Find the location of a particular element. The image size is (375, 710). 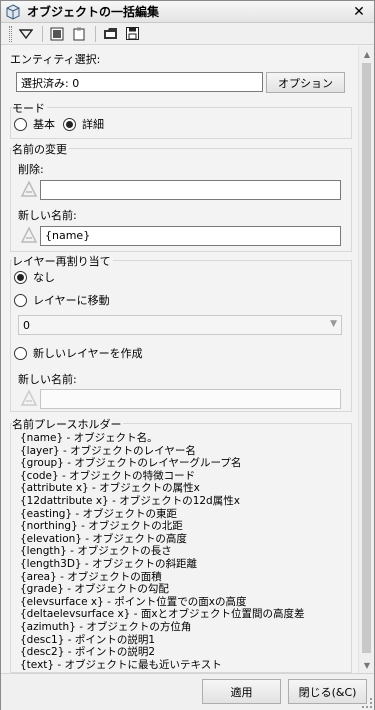

mode-detail-label: 詳細 is located at coordinates (93, 124).